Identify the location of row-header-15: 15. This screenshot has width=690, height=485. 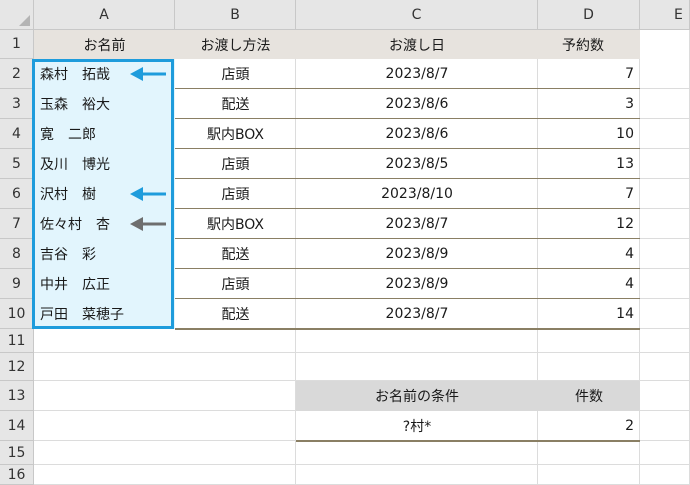
(17, 453).